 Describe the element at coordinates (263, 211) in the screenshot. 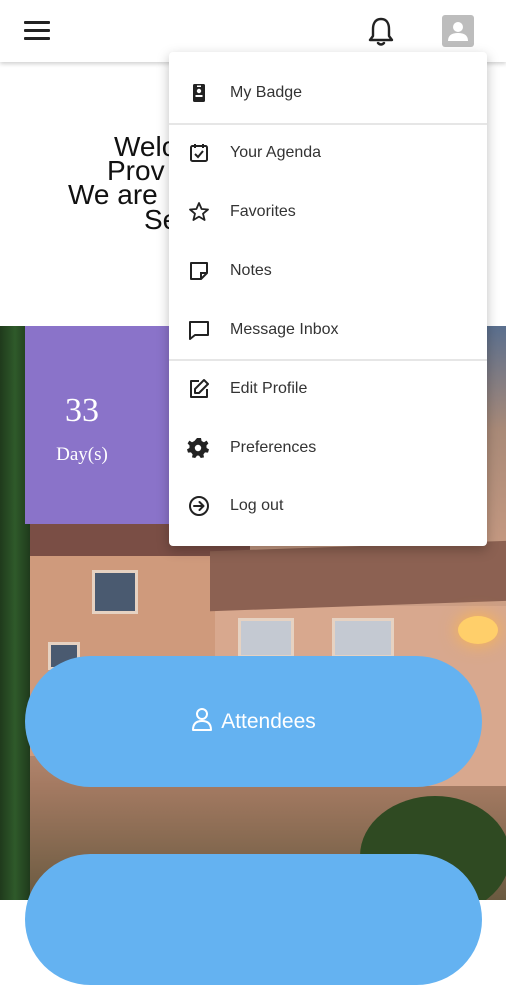

I see `menu-item-label: Favorites` at that location.